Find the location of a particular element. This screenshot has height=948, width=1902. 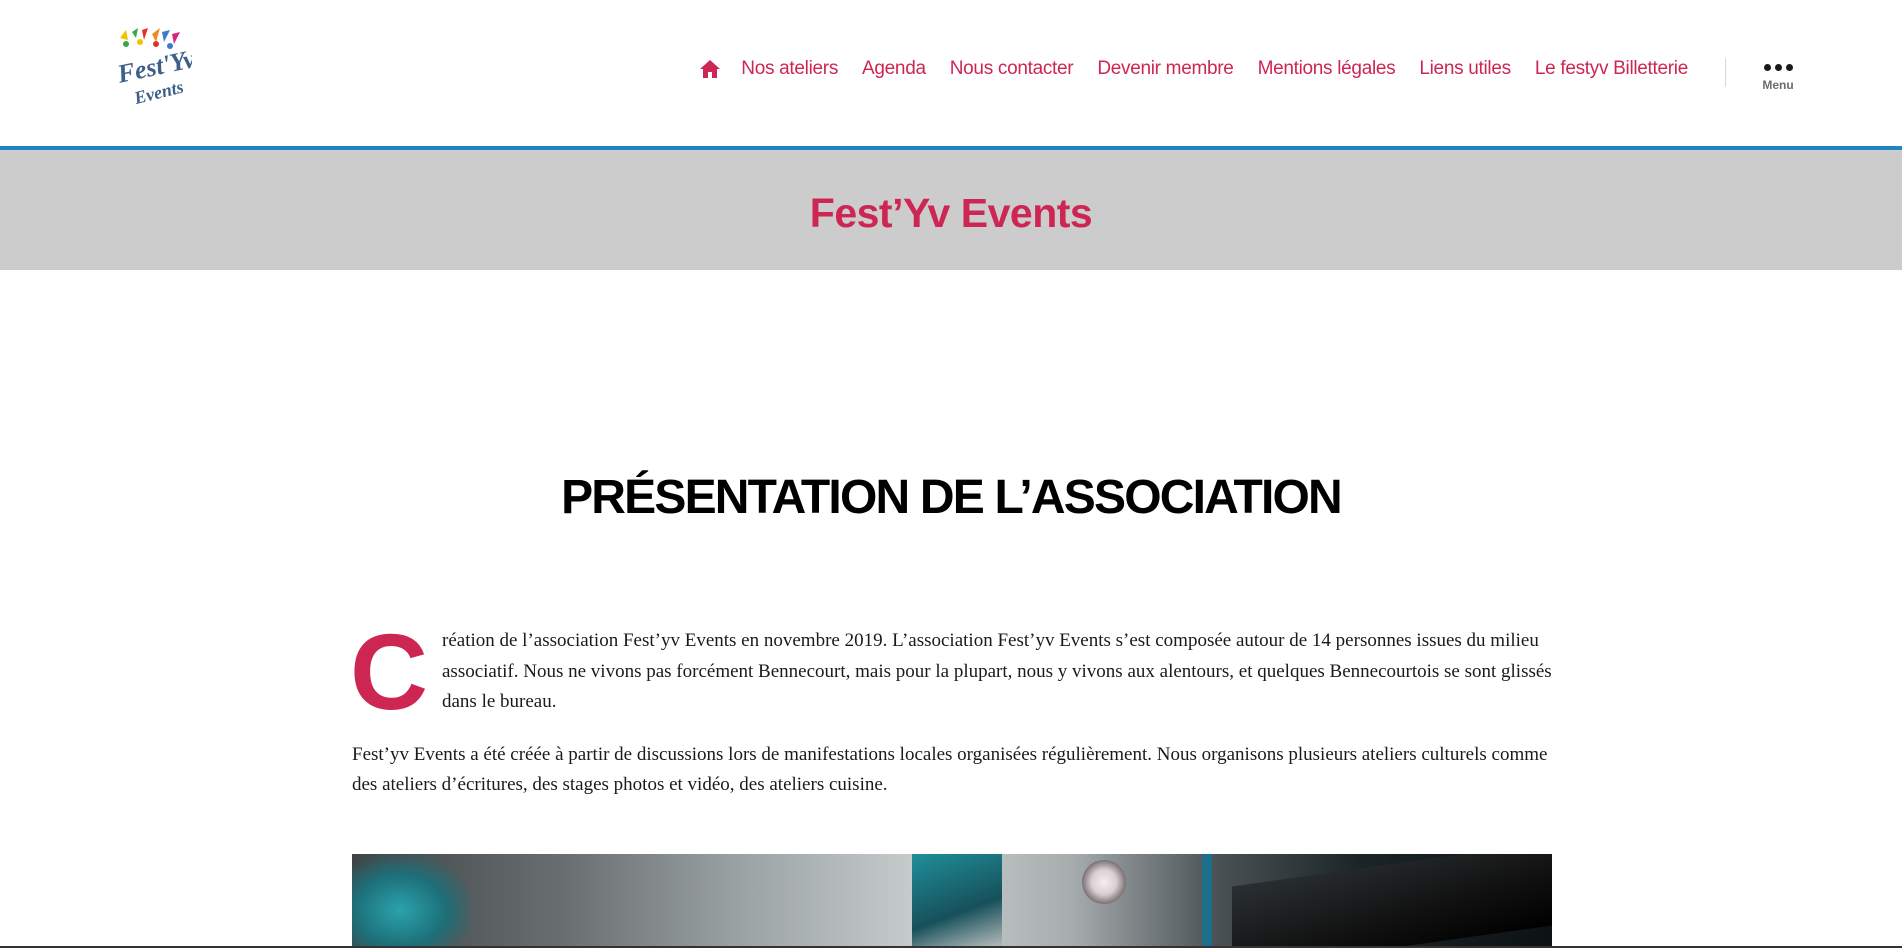

home-icon is located at coordinates (710, 69).